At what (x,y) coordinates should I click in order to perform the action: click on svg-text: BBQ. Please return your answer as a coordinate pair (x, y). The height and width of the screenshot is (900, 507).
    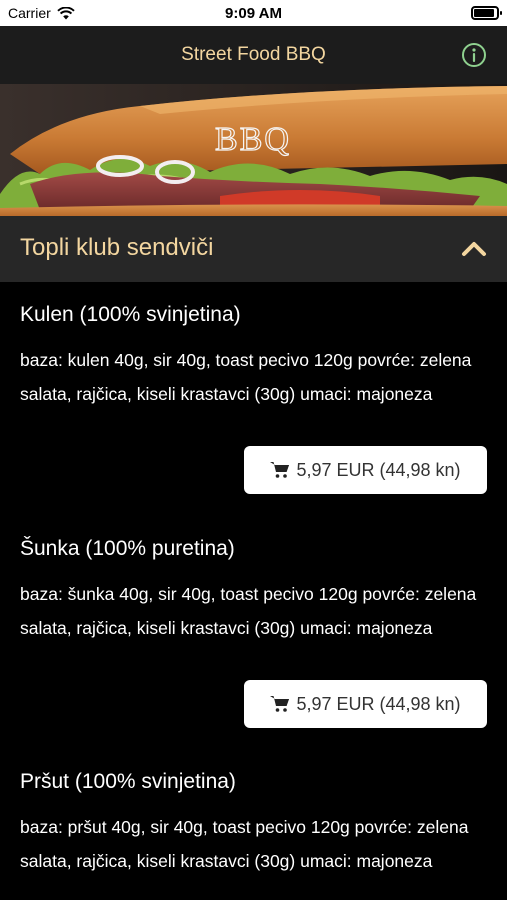
    Looking at the image, I should click on (253, 139).